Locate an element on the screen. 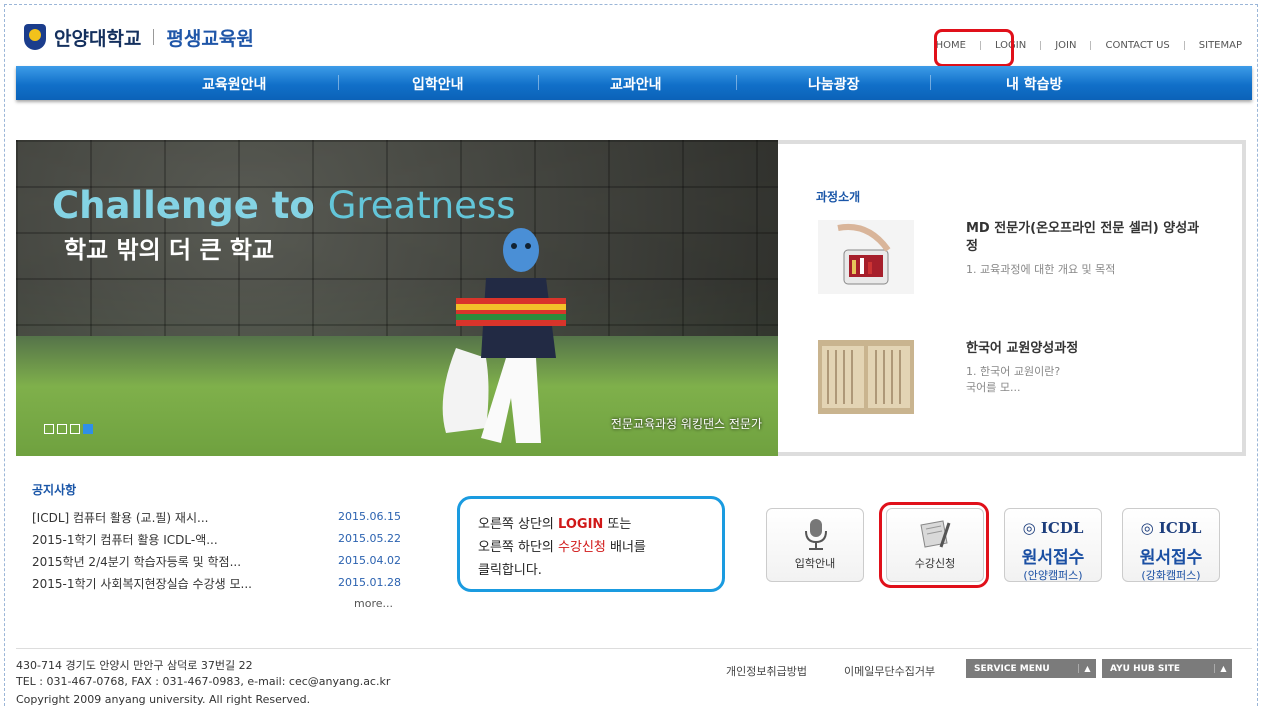  privacy-link: 개인정보취급방법 is located at coordinates (766, 671).